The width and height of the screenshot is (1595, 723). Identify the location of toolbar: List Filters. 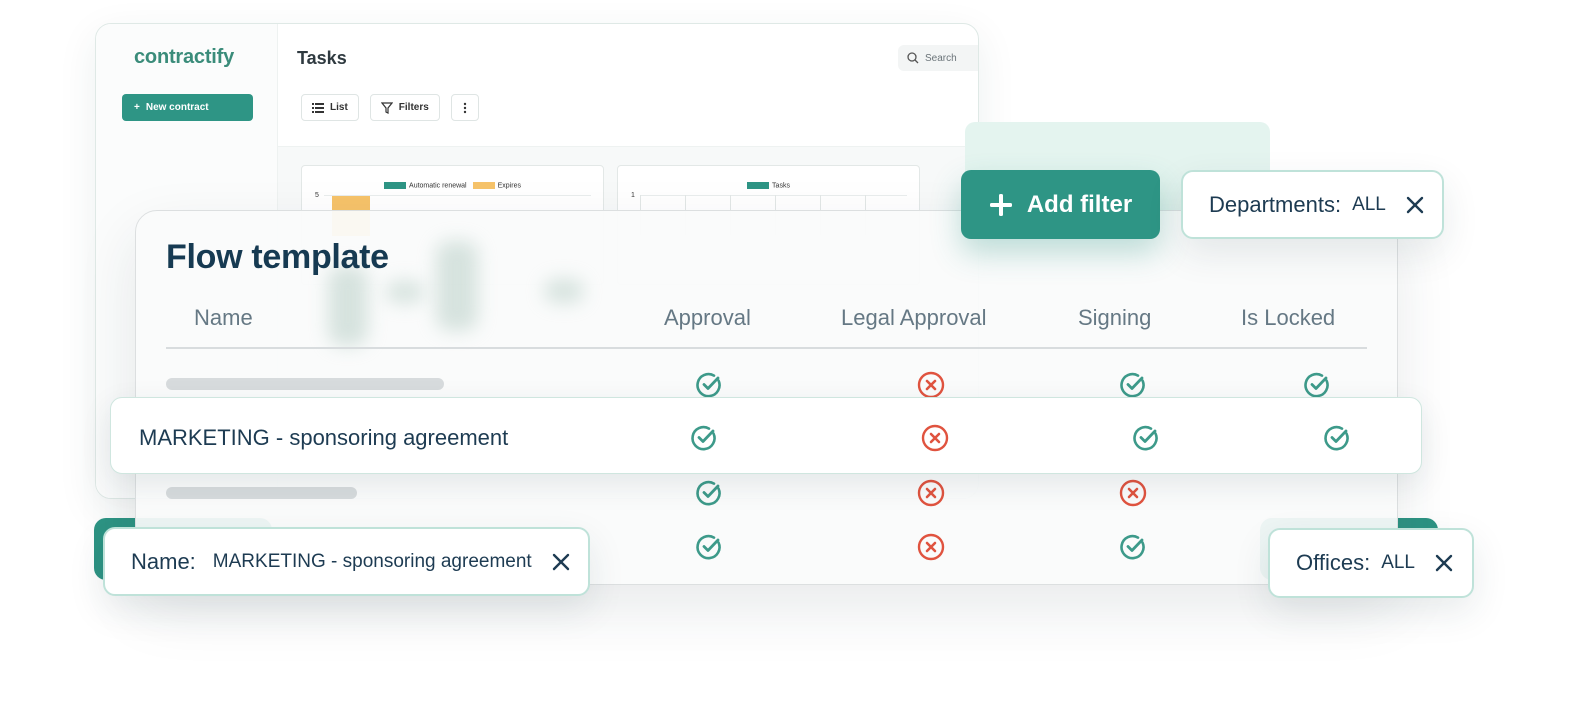
(390, 107).